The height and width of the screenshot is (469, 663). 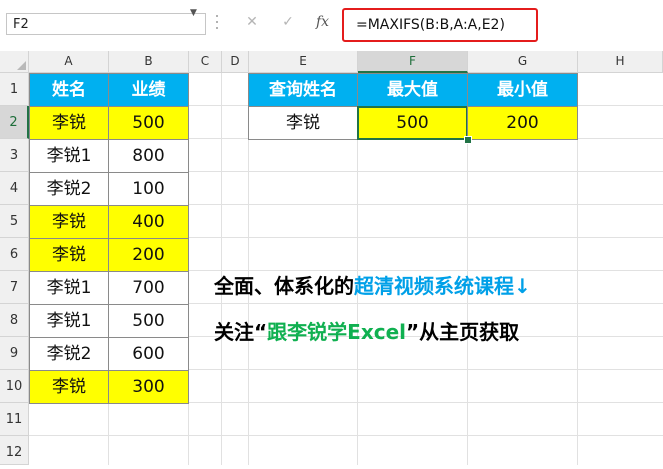 I want to click on row-header-2: 2, so click(x=14, y=122).